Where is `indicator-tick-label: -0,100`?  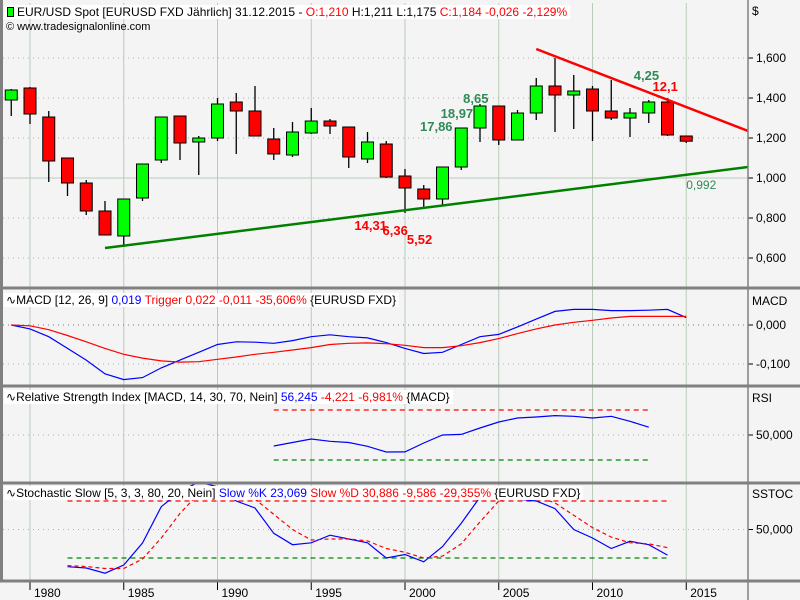 indicator-tick-label: -0,100 is located at coordinates (773, 364).